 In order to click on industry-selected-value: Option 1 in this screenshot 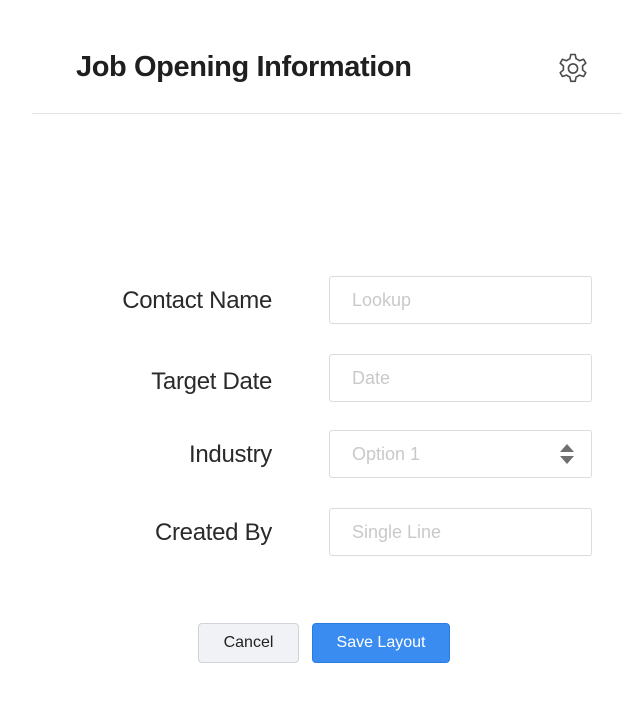, I will do `click(386, 454)`.